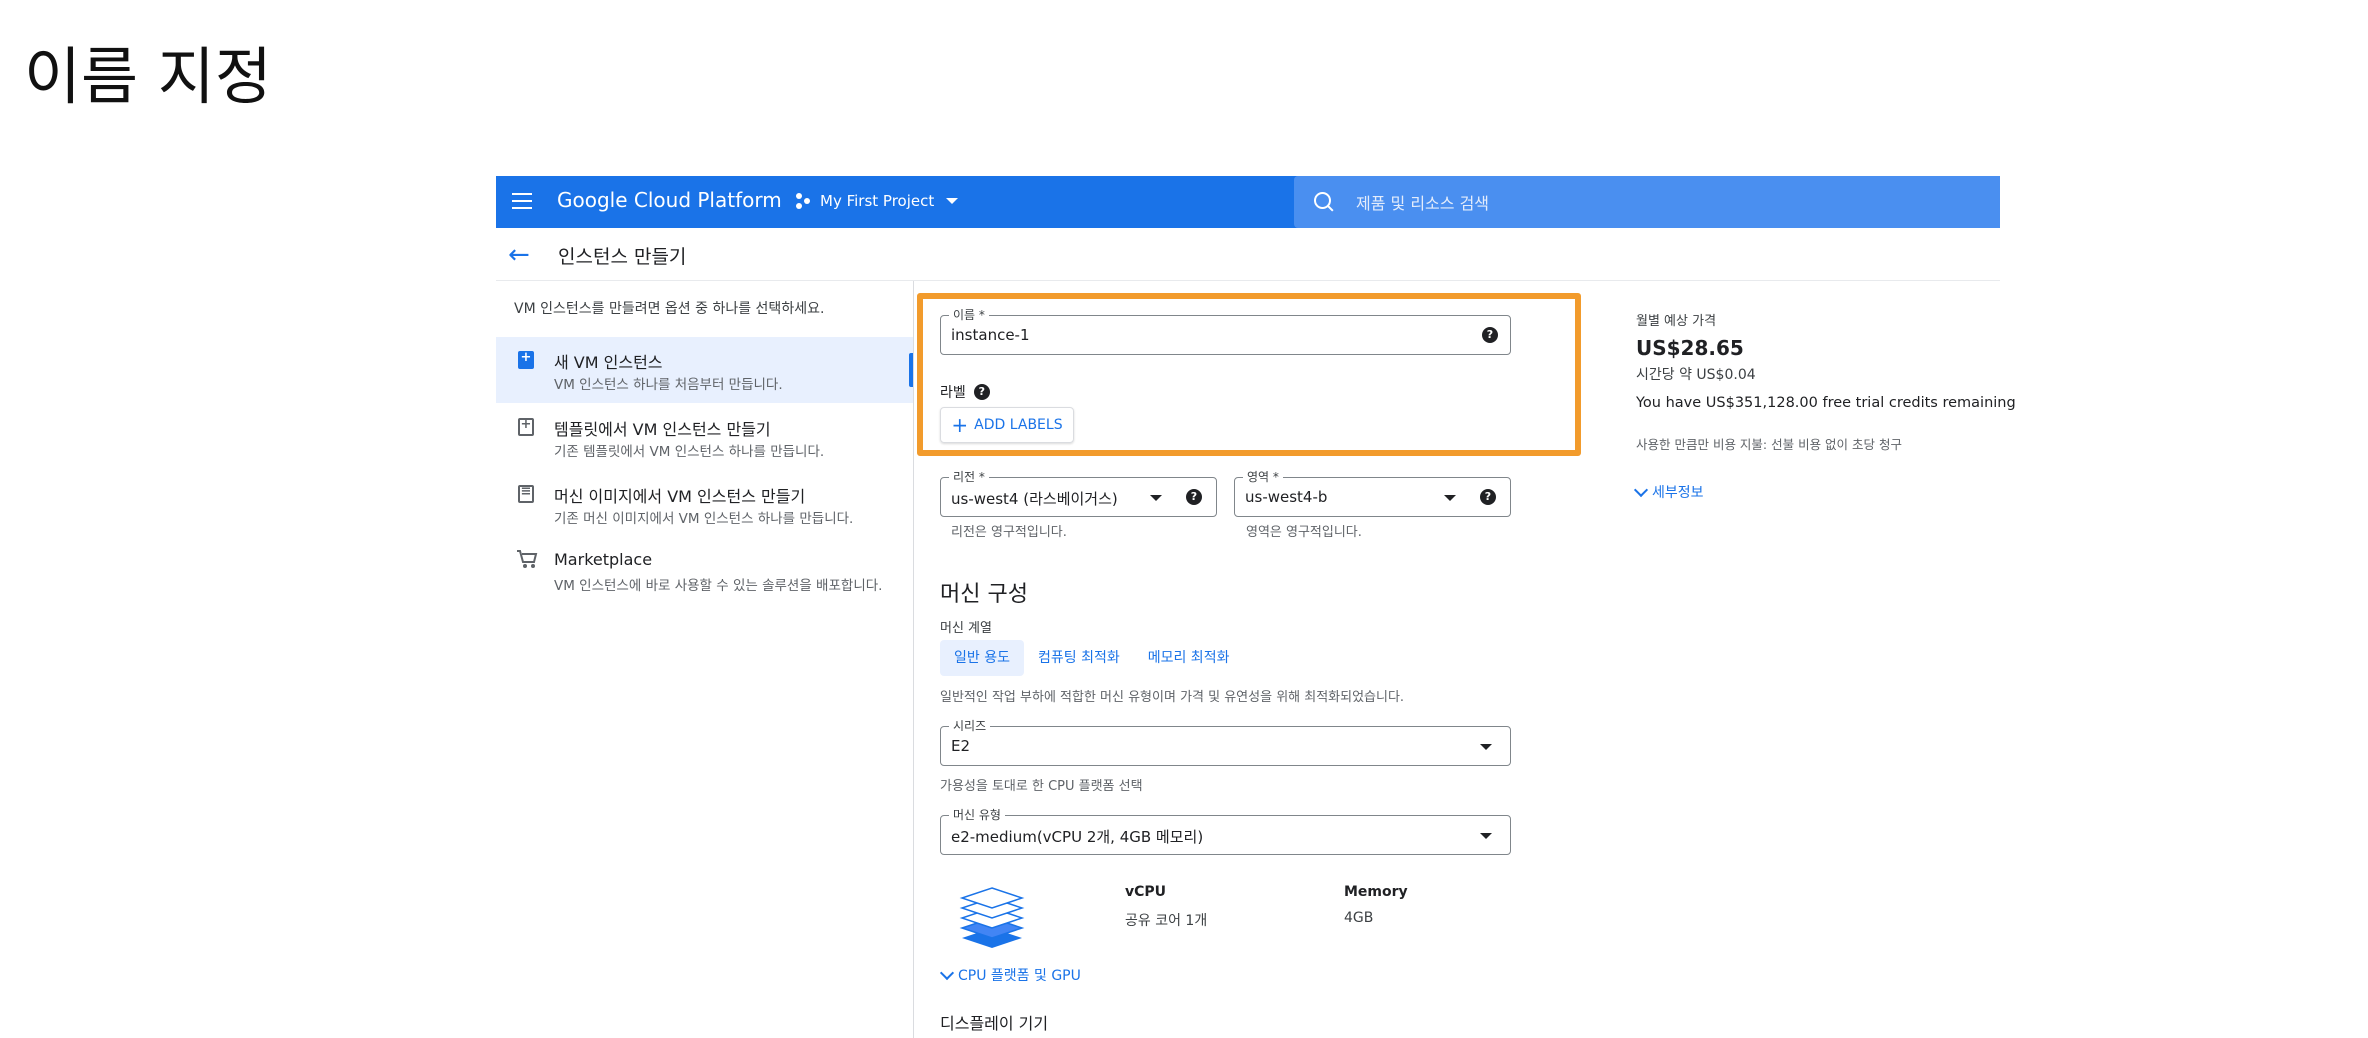  I want to click on option-subtitle: VM 인스턴스에 바로 사용할 수 있는 솔루션을 배포합니다., so click(718, 586).